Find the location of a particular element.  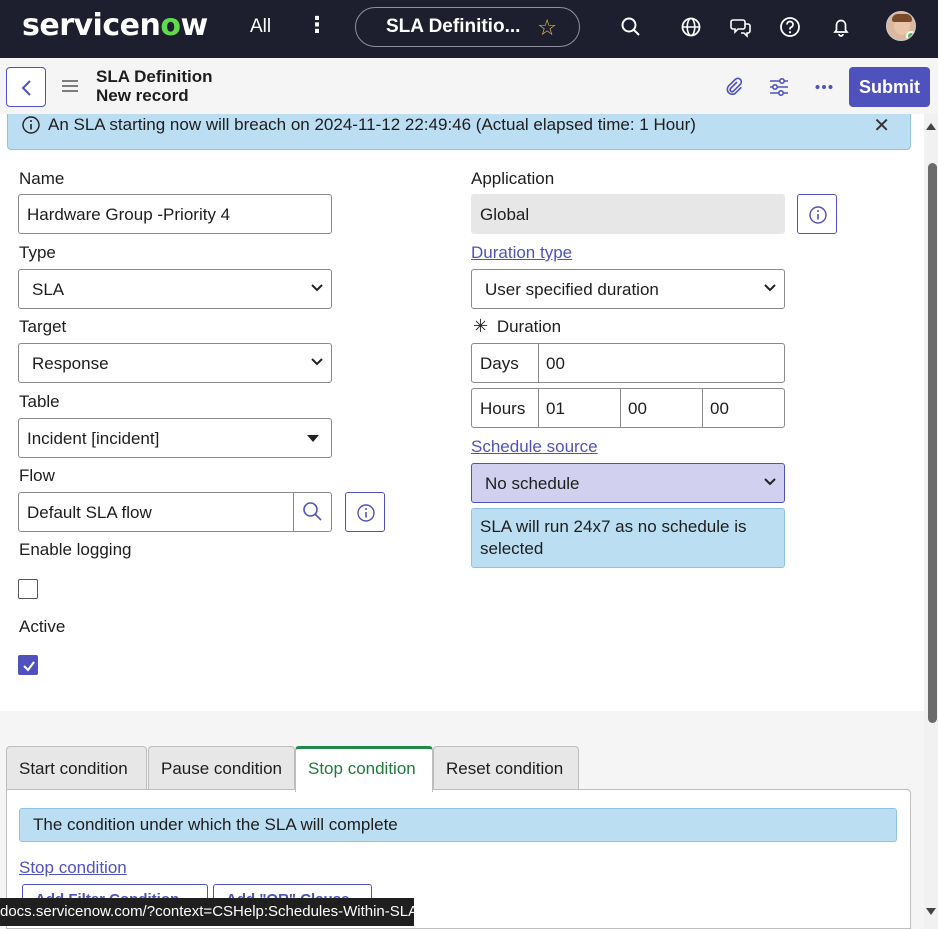

target-select: Response is located at coordinates (175, 363).